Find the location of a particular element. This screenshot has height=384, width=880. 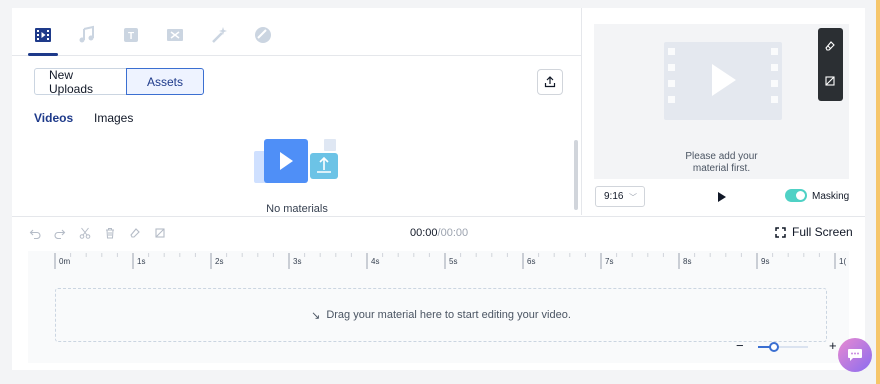

trash-icon is located at coordinates (110, 233).